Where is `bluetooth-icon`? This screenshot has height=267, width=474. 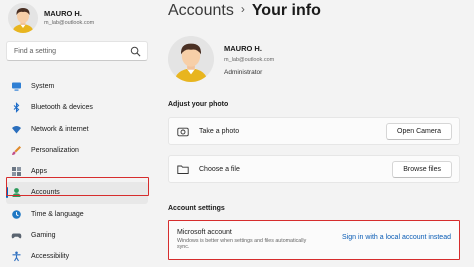 bluetooth-icon is located at coordinates (16, 108).